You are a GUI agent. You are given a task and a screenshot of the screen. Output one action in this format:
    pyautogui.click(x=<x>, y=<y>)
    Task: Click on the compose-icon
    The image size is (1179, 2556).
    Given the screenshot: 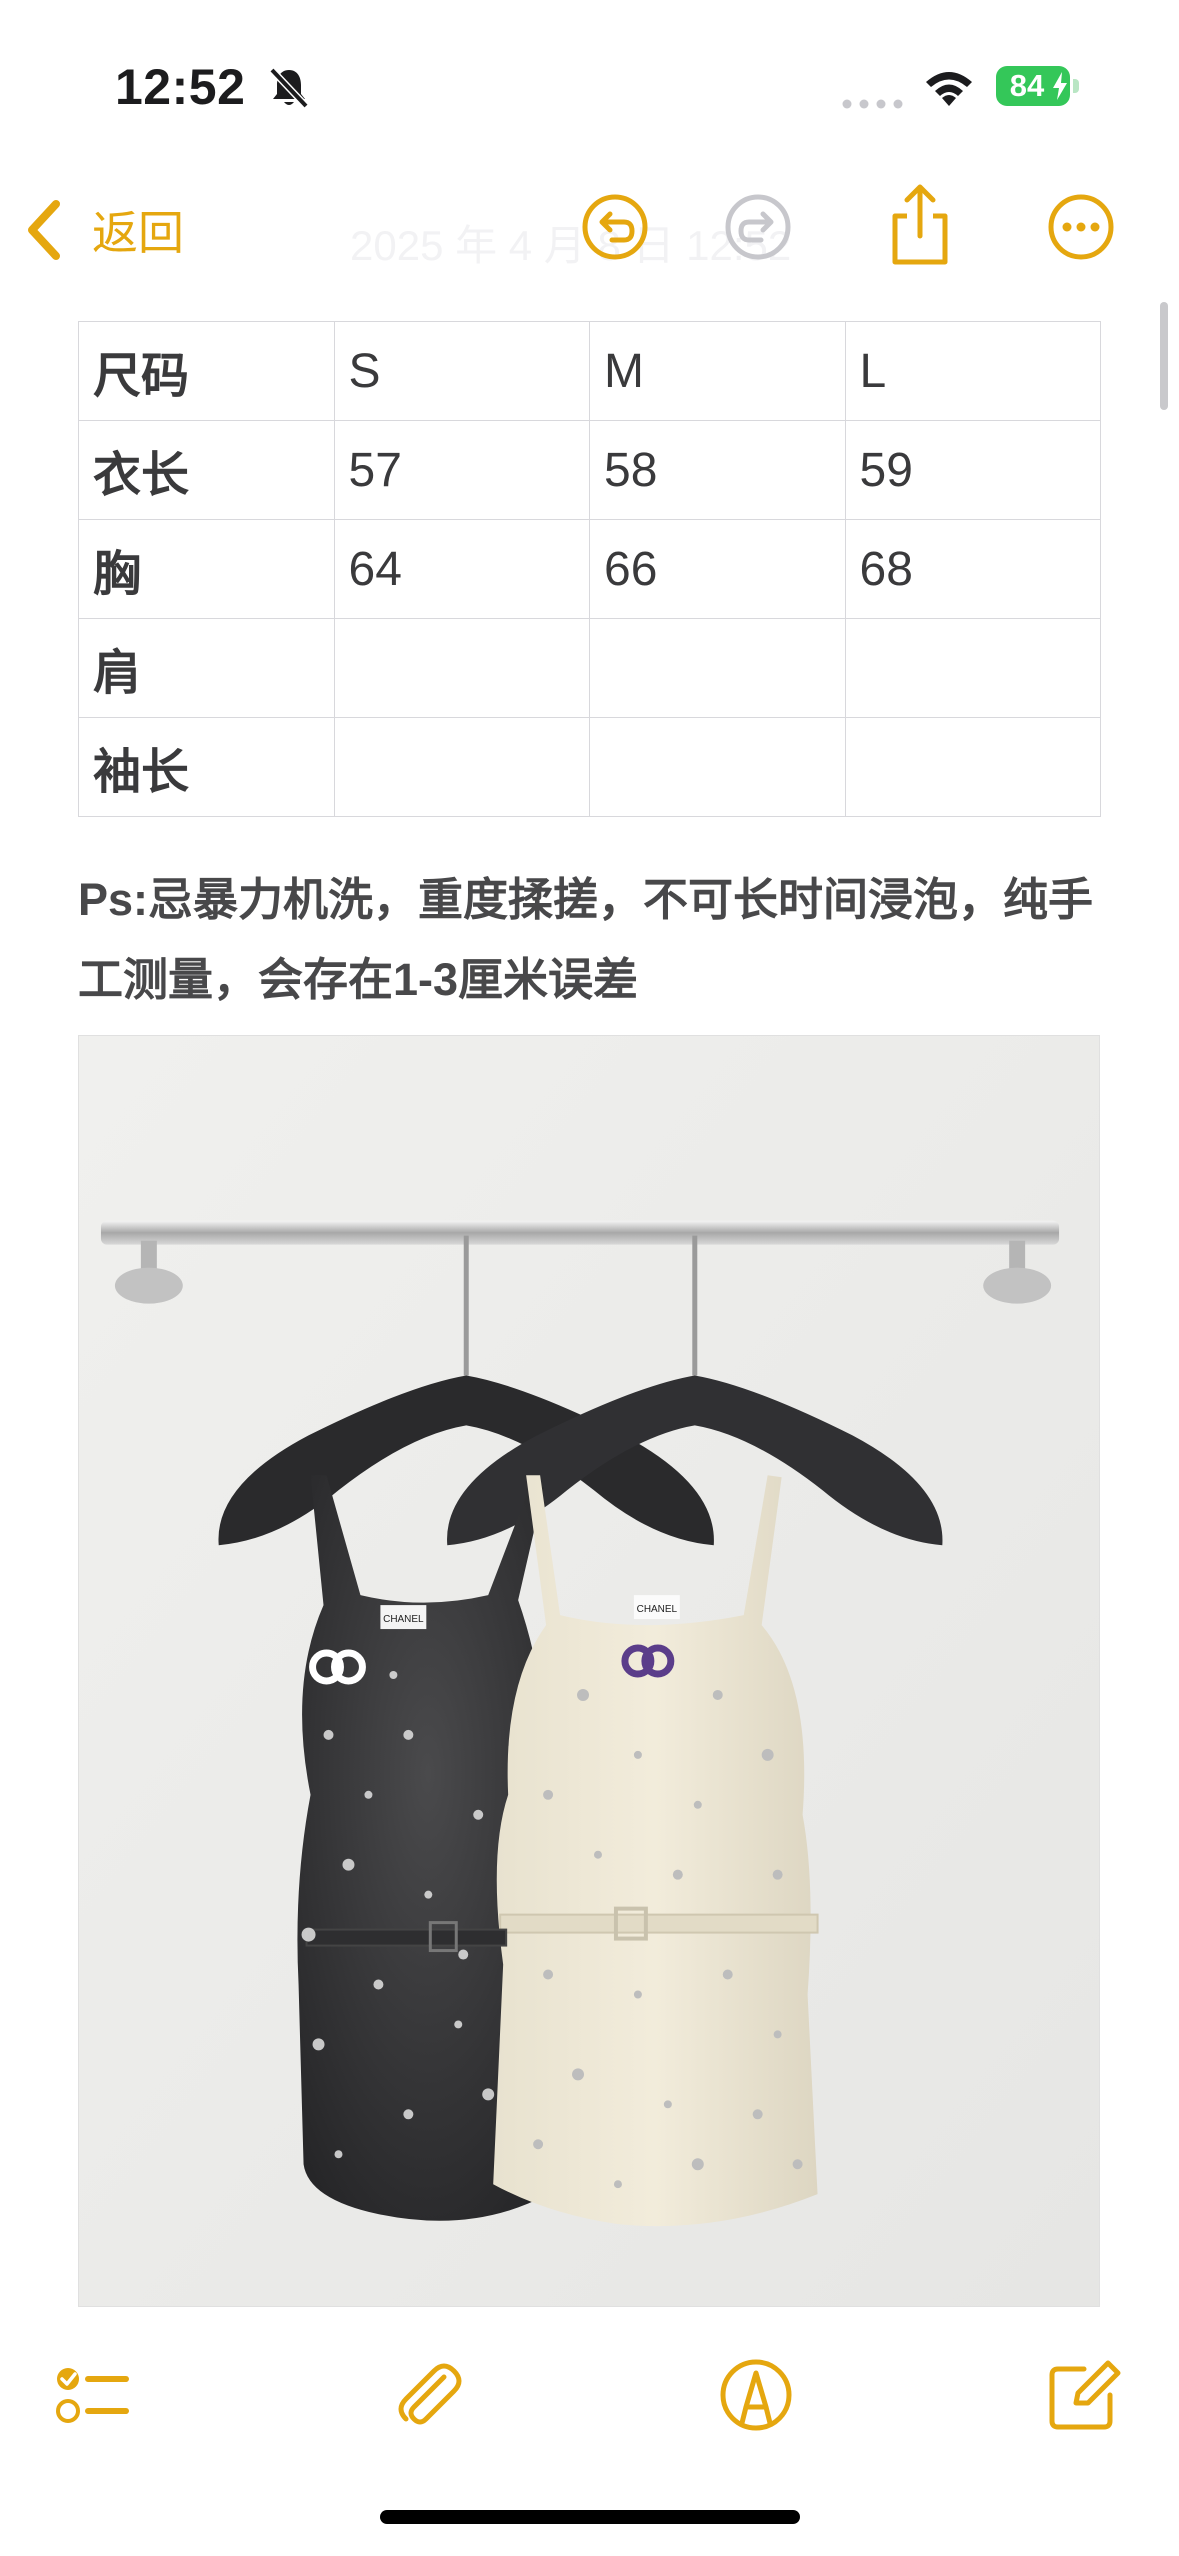 What is the action you would take?
    pyautogui.click(x=1084, y=2395)
    